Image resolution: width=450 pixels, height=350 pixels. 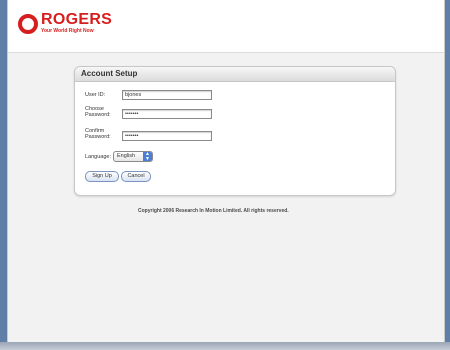 I want to click on choose-password-field: •••••••, so click(x=167, y=114).